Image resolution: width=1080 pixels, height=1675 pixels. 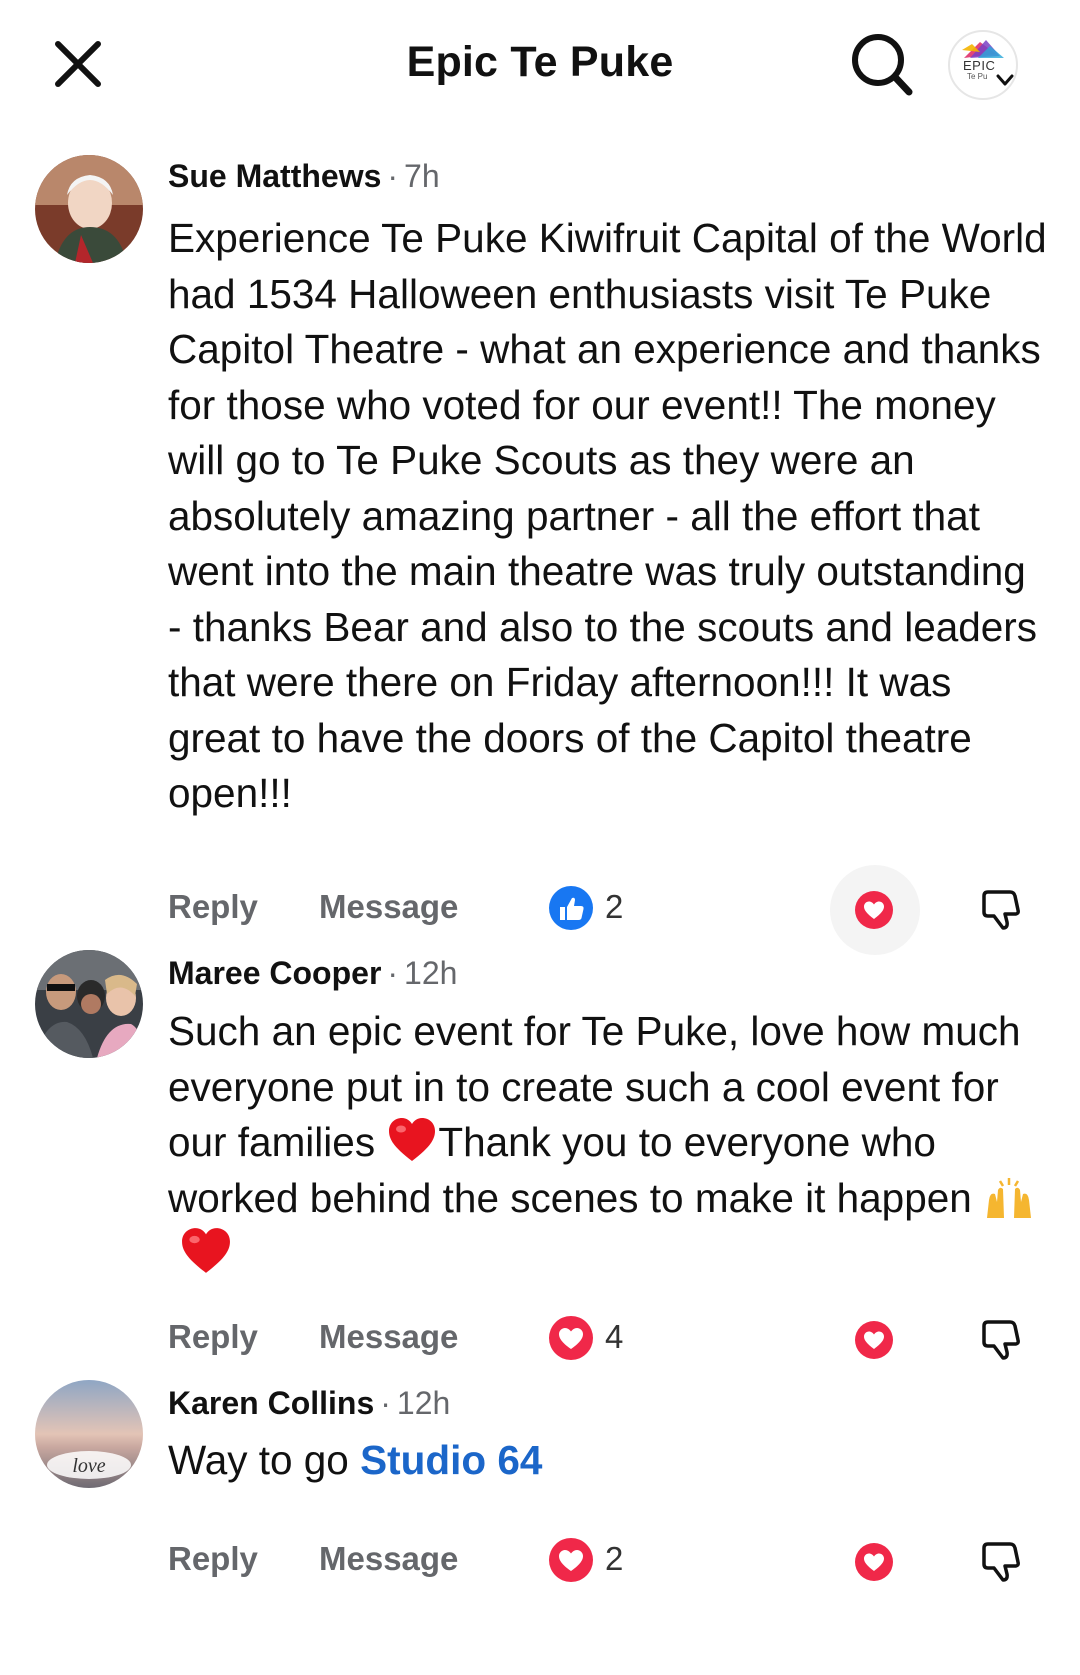 What do you see at coordinates (274, 176) in the screenshot?
I see `commenter-name: Sue Matthews` at bounding box center [274, 176].